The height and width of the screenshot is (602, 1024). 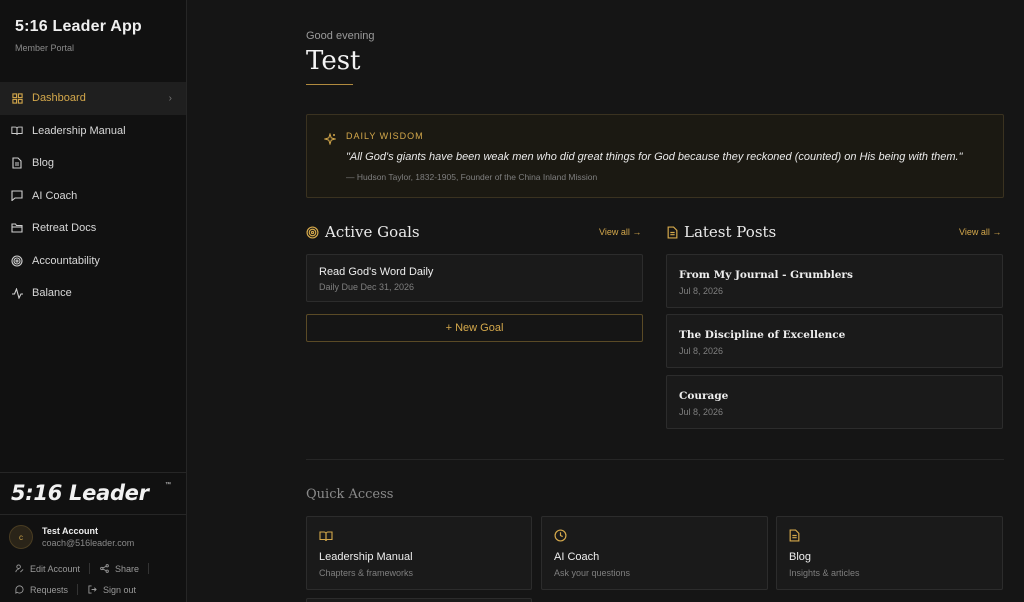 What do you see at coordinates (385, 136) in the screenshot?
I see `wisdom-label: DAILY WISDOM` at bounding box center [385, 136].